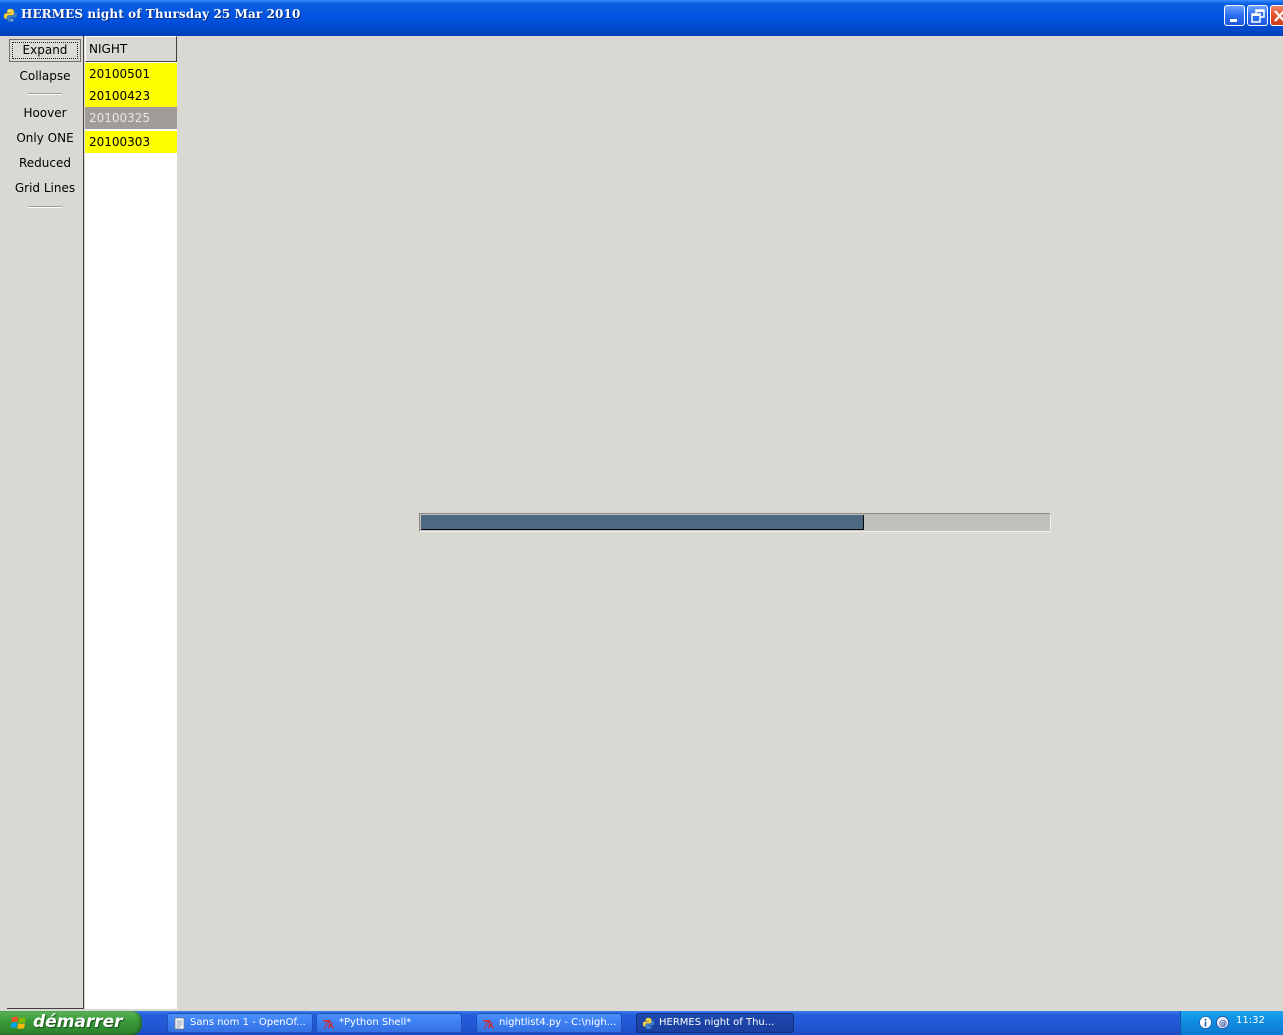 Image resolution: width=1283 pixels, height=1035 pixels. I want to click on hoover-label: Hoover, so click(45, 113).